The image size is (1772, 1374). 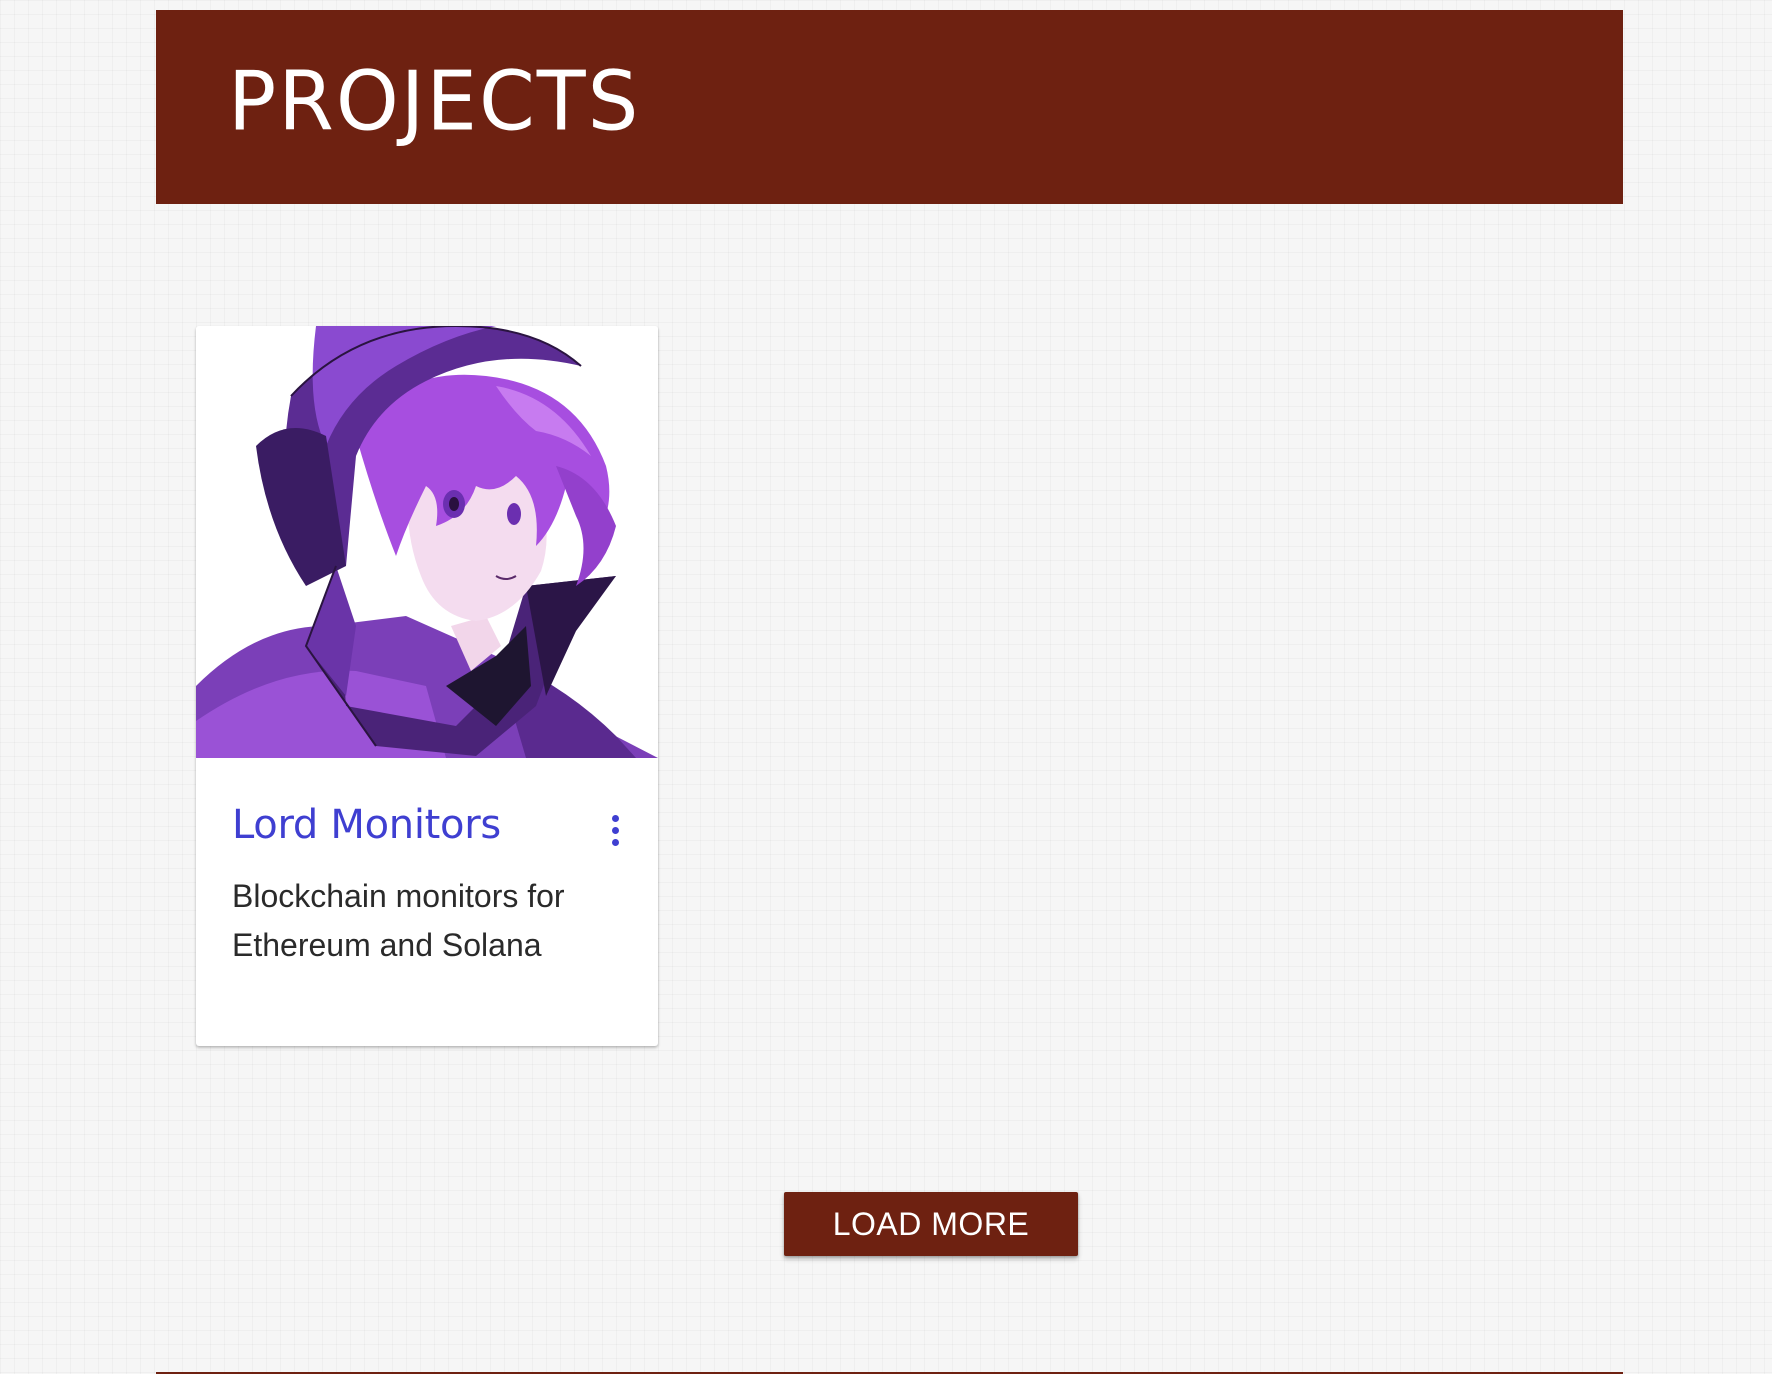 What do you see at coordinates (366, 825) in the screenshot?
I see `project-title-link: Lord Monitors` at bounding box center [366, 825].